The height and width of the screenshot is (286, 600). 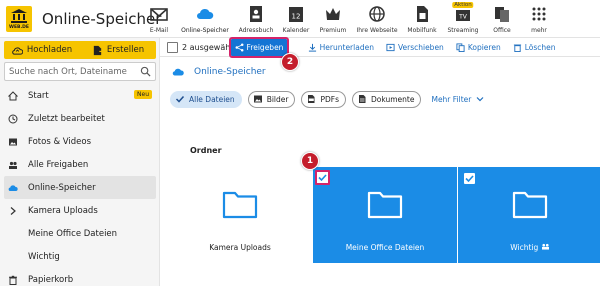 I want to click on download-button: Herunterladen, so click(x=341, y=47).